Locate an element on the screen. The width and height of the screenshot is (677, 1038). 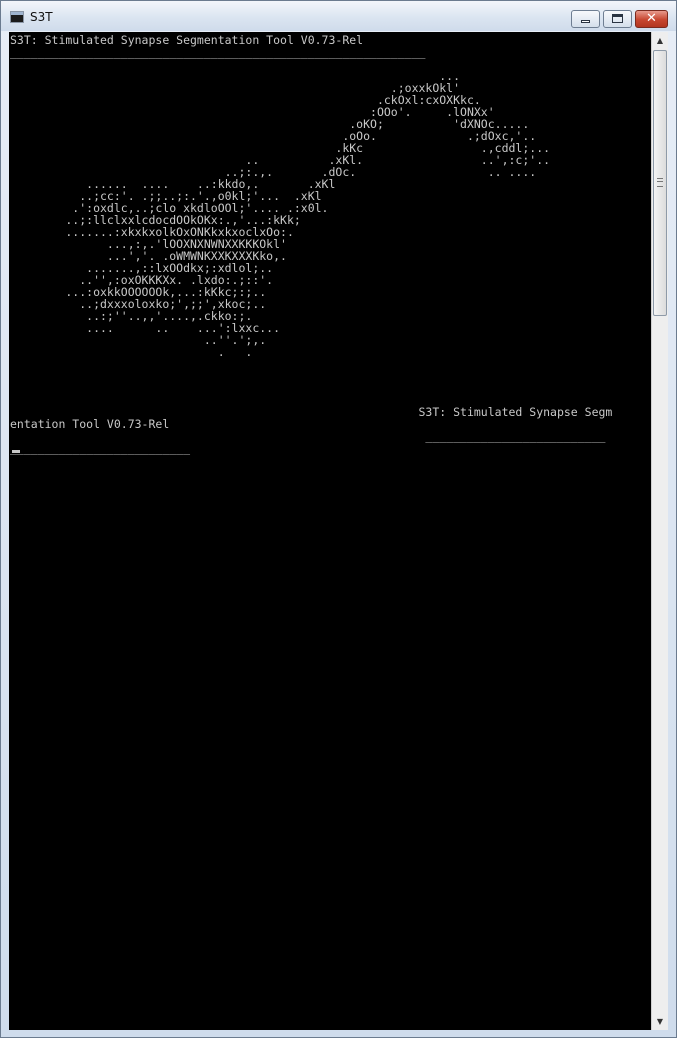
maximize-button is located at coordinates (617, 19).